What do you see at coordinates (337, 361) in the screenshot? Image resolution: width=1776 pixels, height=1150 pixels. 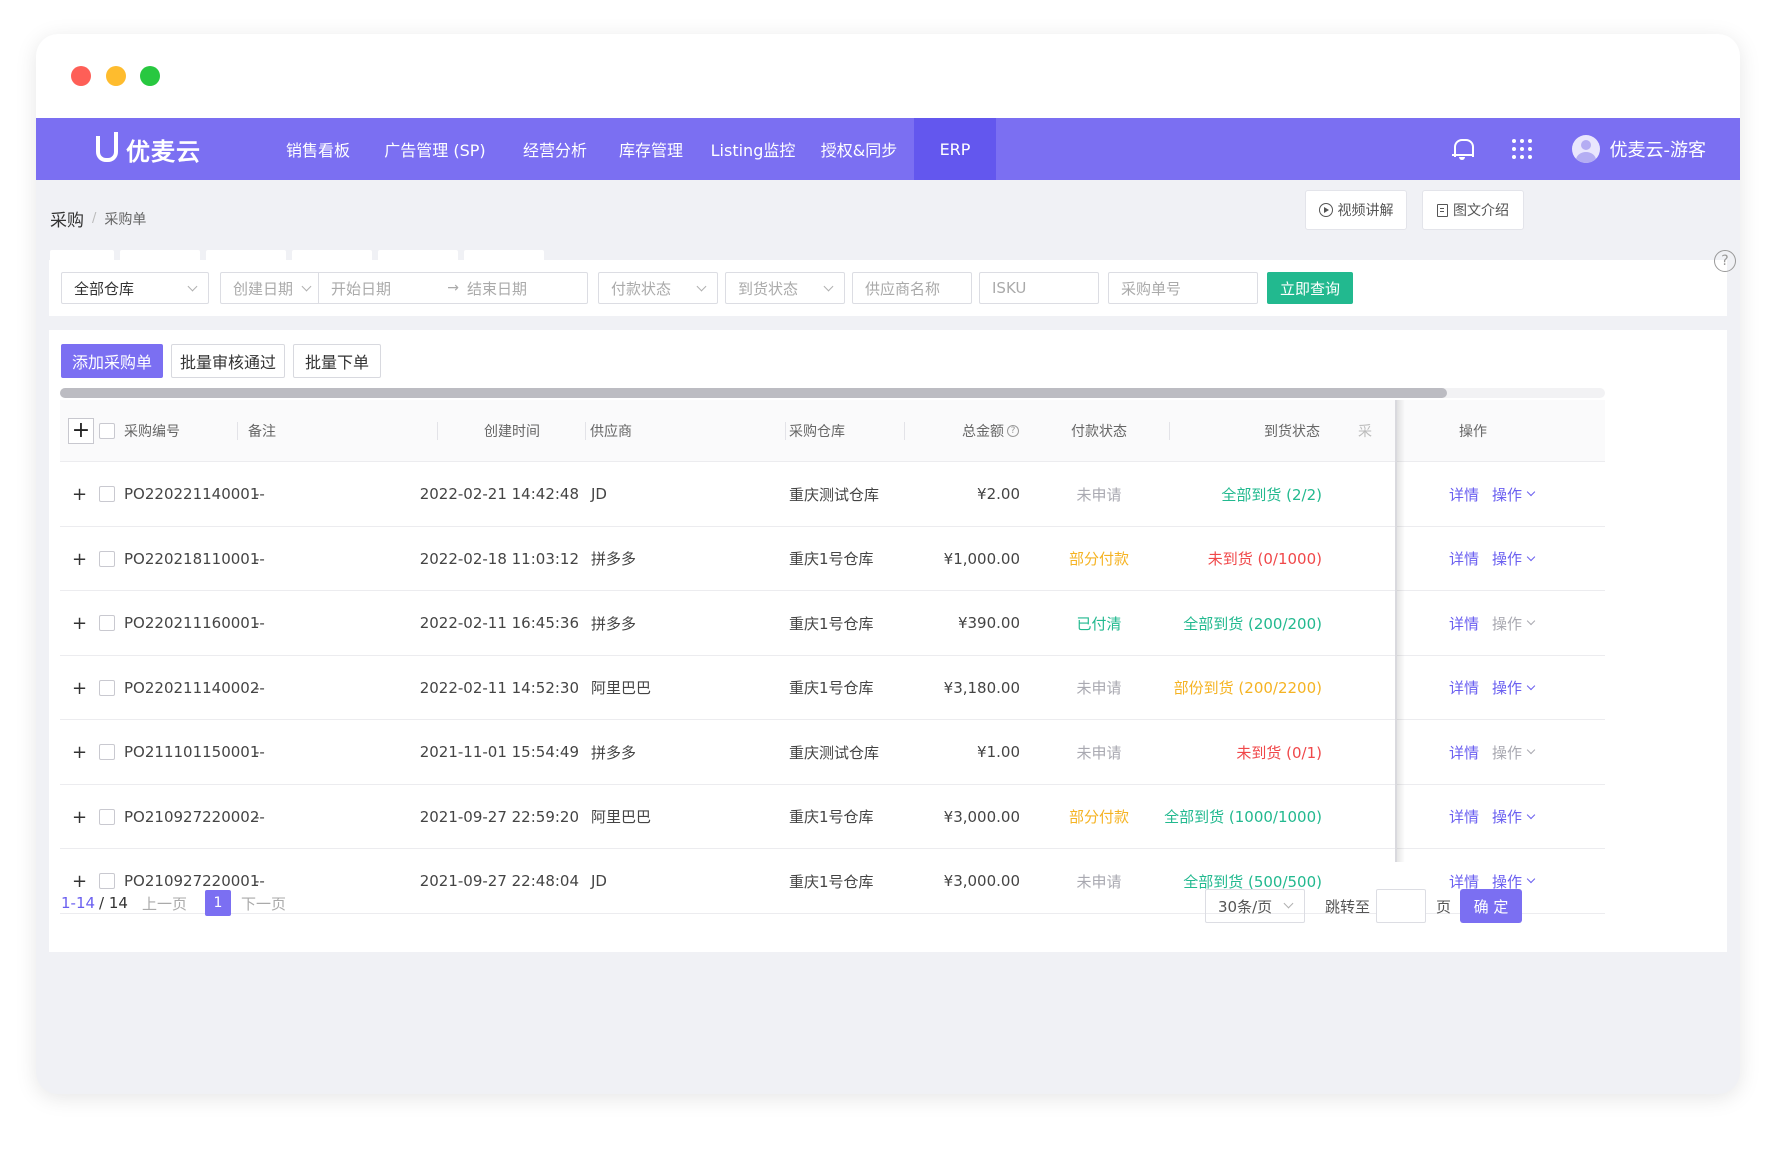 I see `batch-order-button: 批量下单` at bounding box center [337, 361].